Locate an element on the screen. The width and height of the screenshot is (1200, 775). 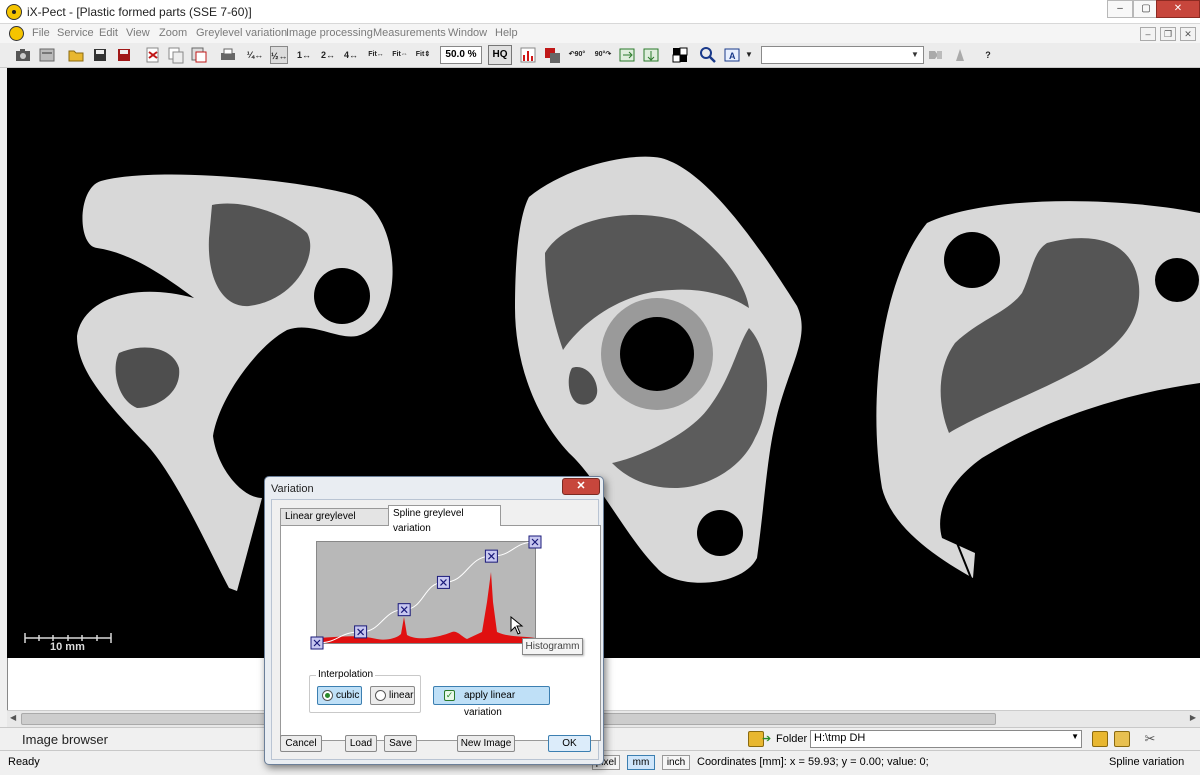
menu-measurements: Measurements is located at coordinates (409, 33).